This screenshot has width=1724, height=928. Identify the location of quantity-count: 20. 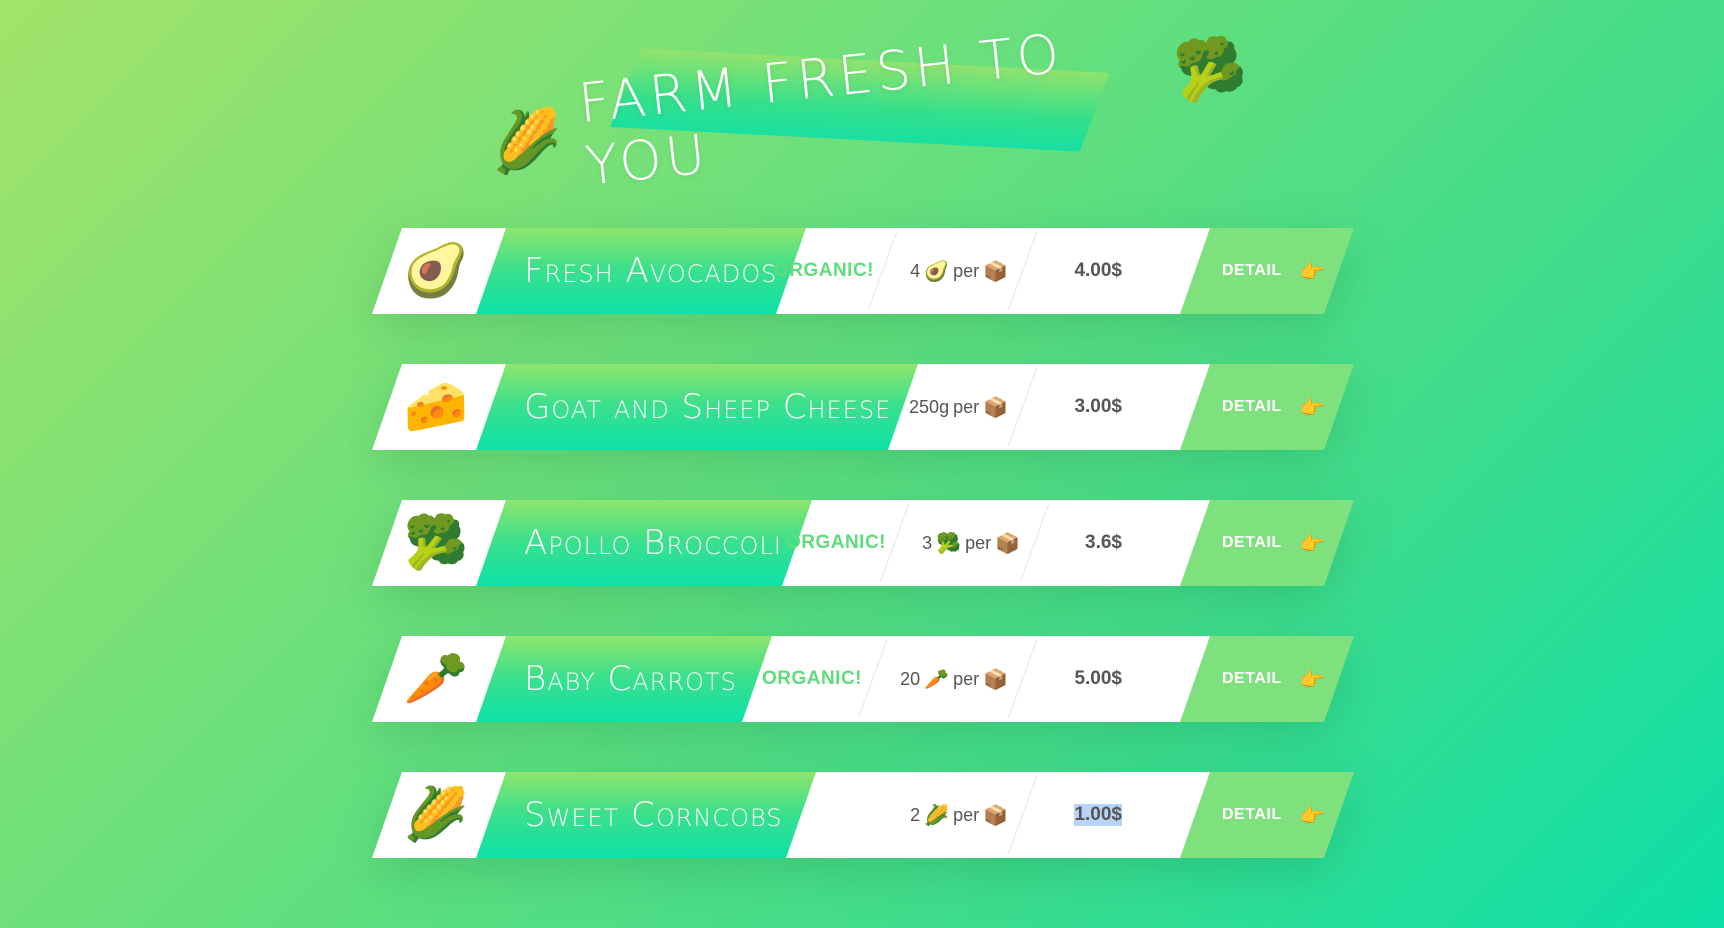
(910, 678).